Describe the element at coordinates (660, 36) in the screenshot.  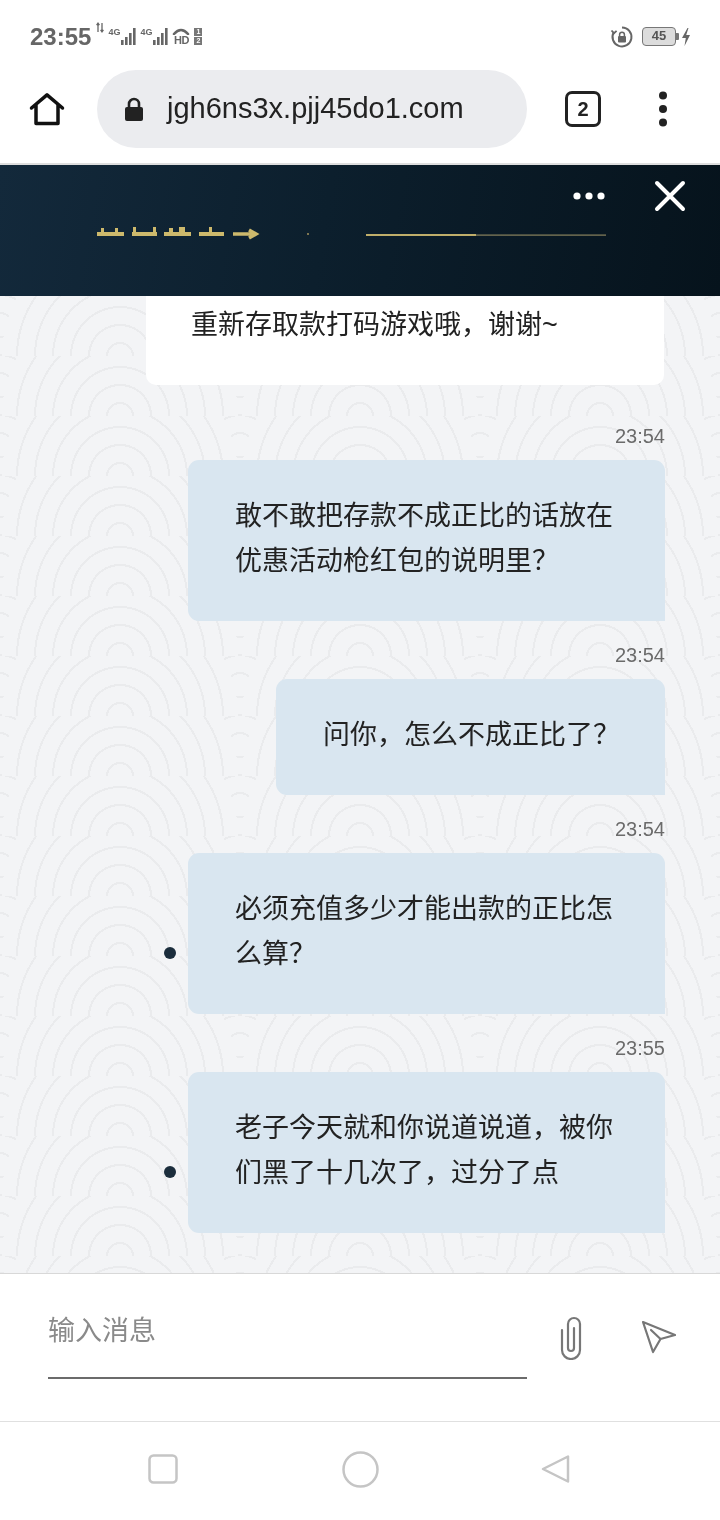
I see `battery-indicator: 45` at that location.